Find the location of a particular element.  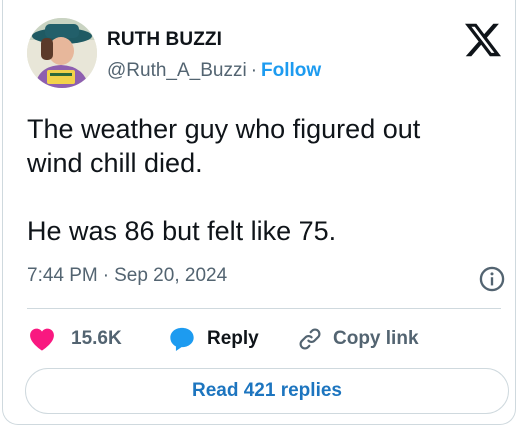

heart-icon is located at coordinates (42, 339).